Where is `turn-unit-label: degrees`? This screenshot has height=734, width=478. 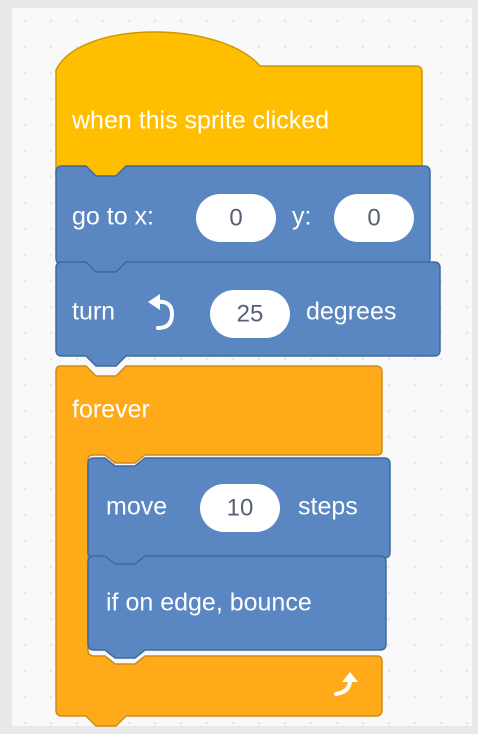 turn-unit-label: degrees is located at coordinates (351, 312).